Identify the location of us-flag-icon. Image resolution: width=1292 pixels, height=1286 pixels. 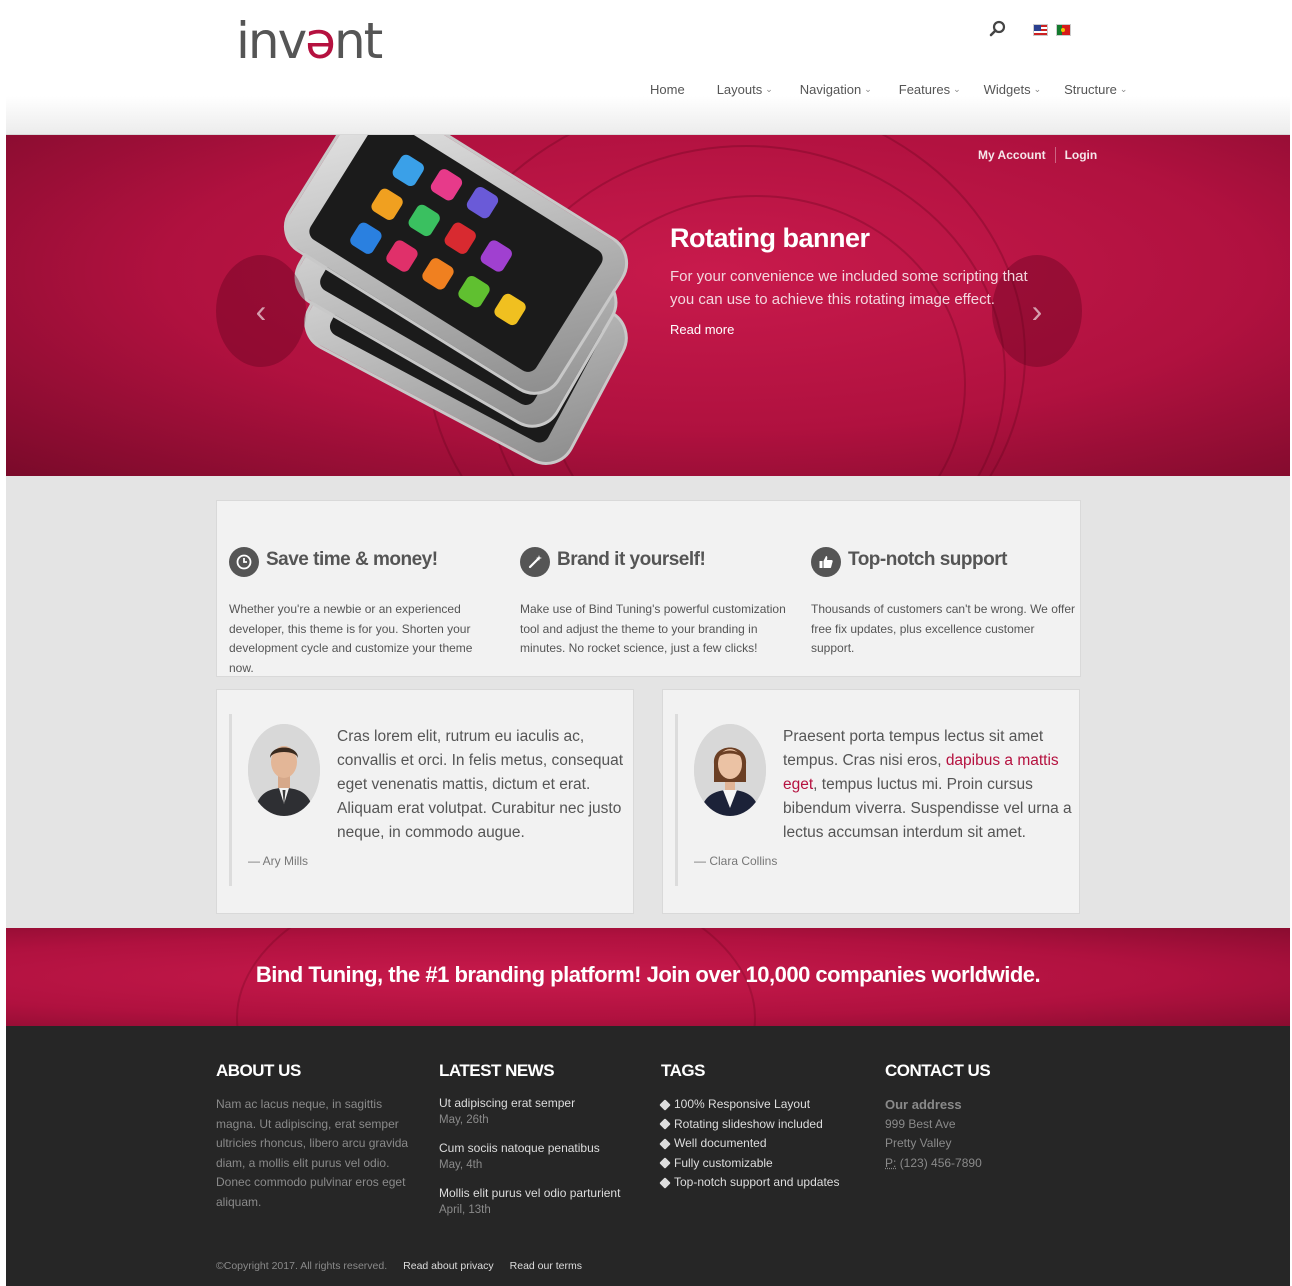
(1040, 30).